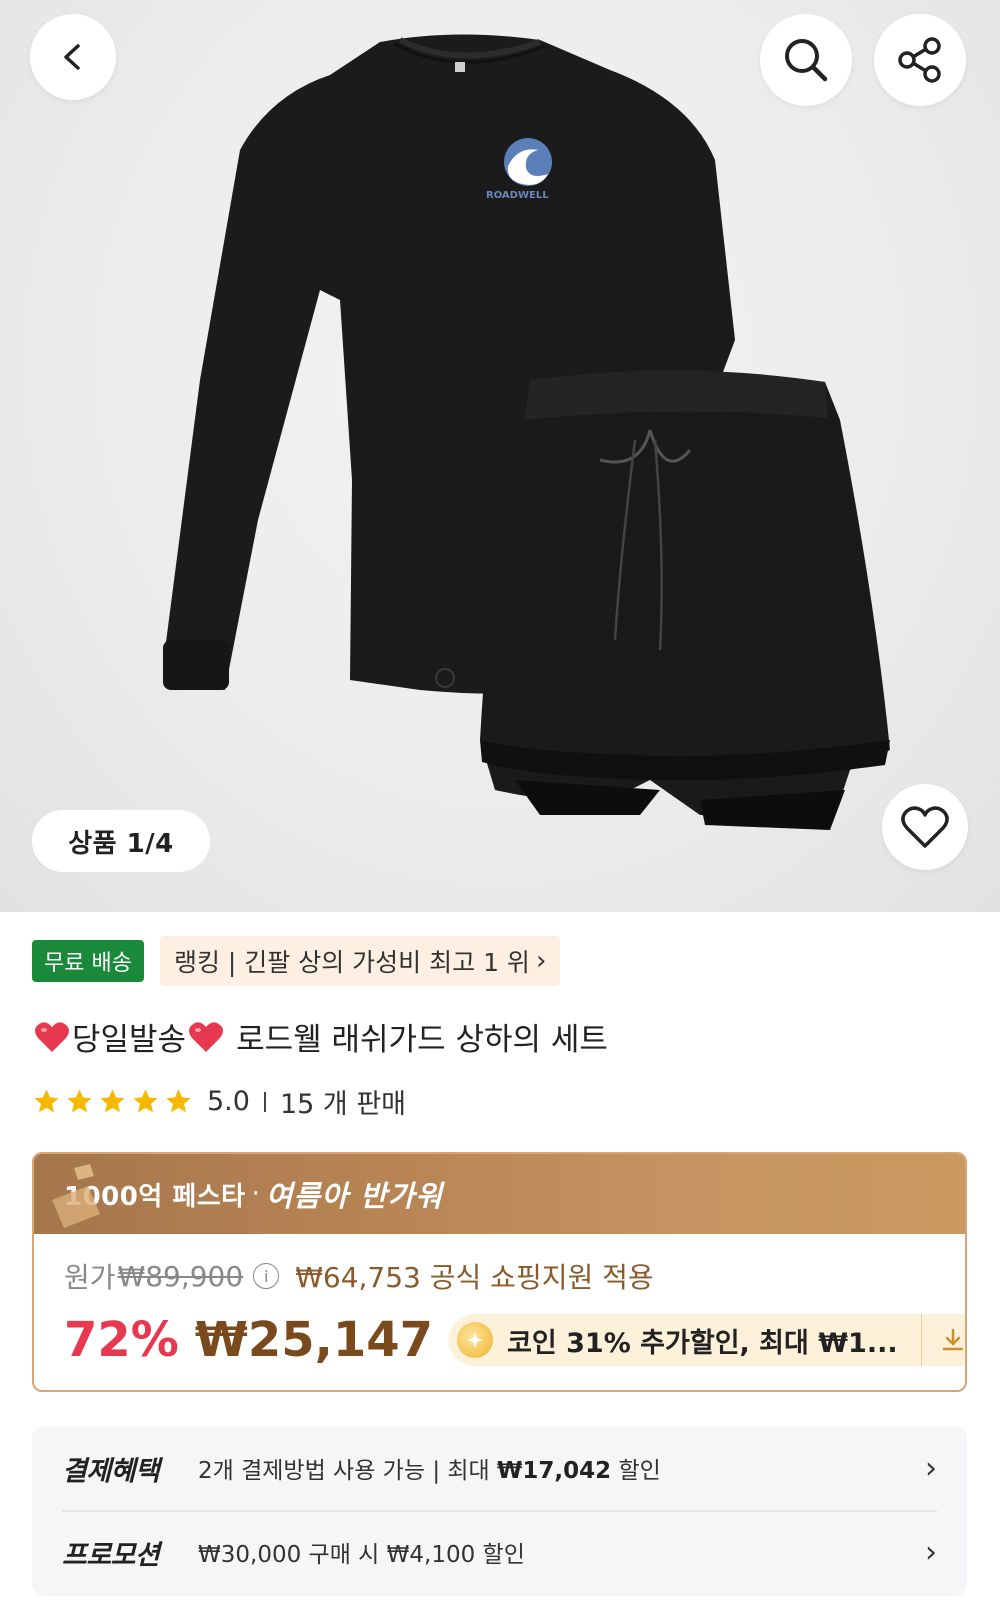 The image size is (1000, 1619). What do you see at coordinates (88, 961) in the screenshot?
I see `free-shipping-badge: 무료 배송` at bounding box center [88, 961].